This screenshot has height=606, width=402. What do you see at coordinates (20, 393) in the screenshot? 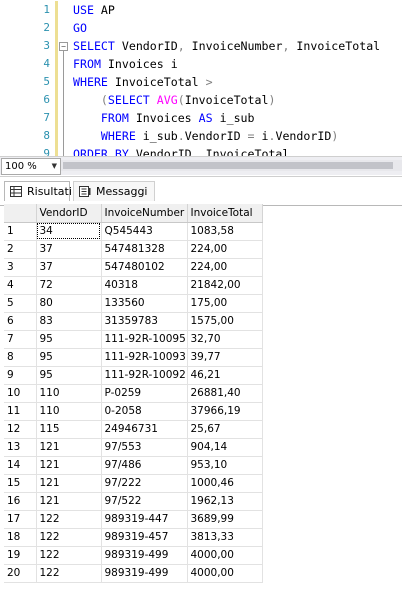
I see `row-number: 10` at bounding box center [20, 393].